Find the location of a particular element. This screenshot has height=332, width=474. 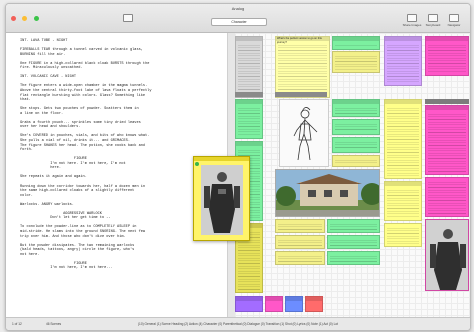

photo-card is located at coordinates (327, 193).